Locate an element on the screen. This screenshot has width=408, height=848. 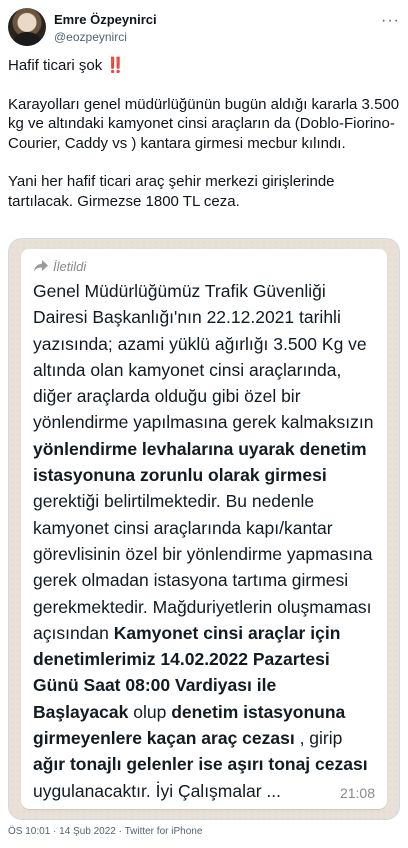
forward-arrow-icon is located at coordinates (41, 266).